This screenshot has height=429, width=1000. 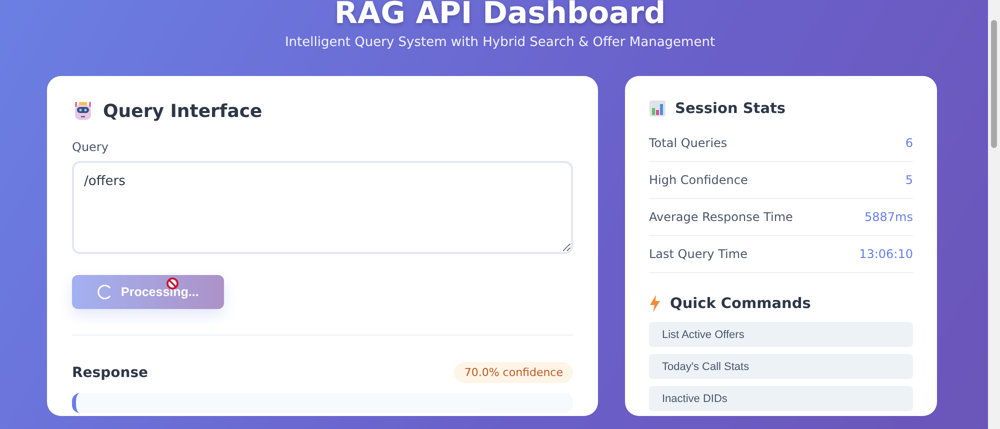 What do you see at coordinates (688, 143) in the screenshot?
I see `stat-label: Total Queries` at bounding box center [688, 143].